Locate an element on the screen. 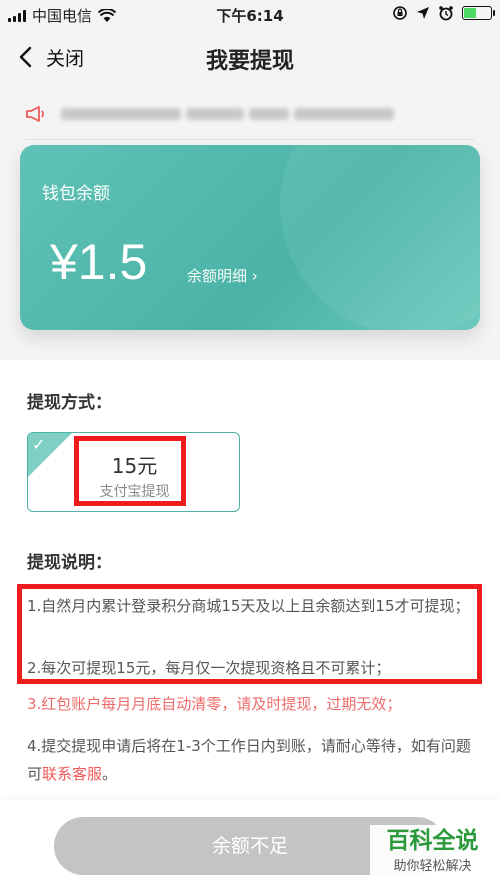  notice-text-blurred is located at coordinates (227, 114).